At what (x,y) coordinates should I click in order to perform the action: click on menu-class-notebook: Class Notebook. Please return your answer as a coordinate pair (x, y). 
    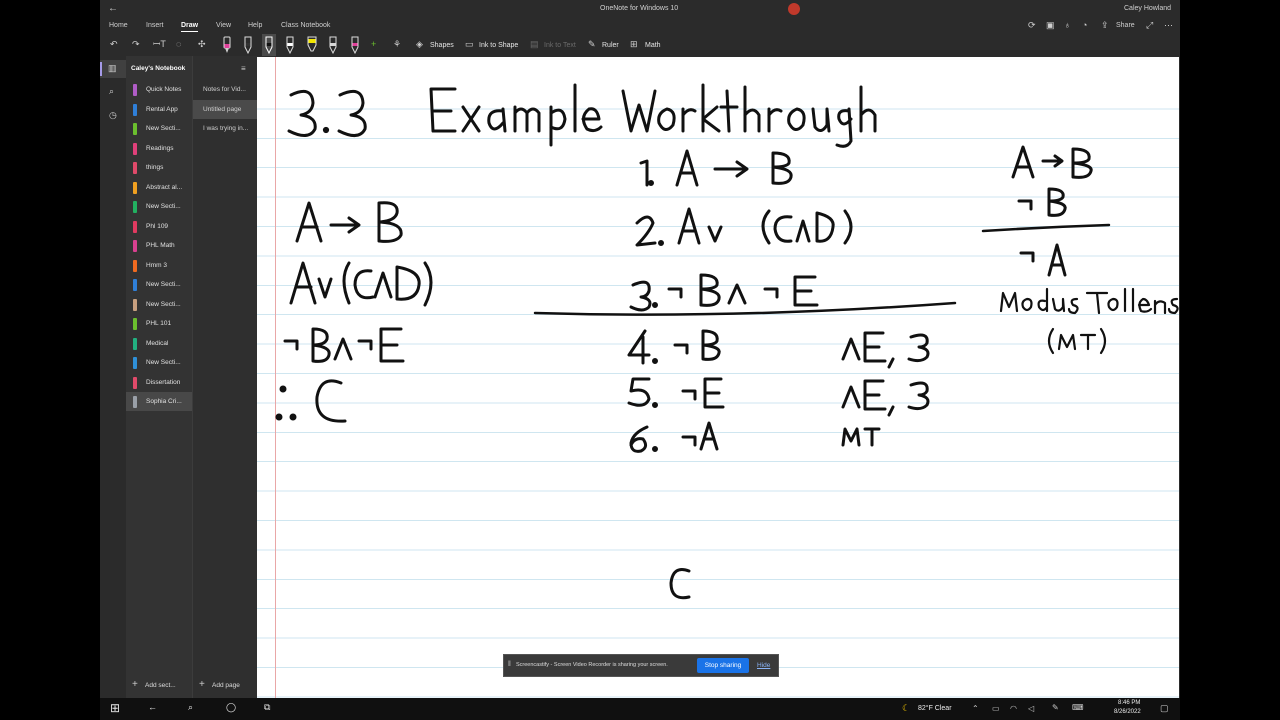
    Looking at the image, I should click on (305, 25).